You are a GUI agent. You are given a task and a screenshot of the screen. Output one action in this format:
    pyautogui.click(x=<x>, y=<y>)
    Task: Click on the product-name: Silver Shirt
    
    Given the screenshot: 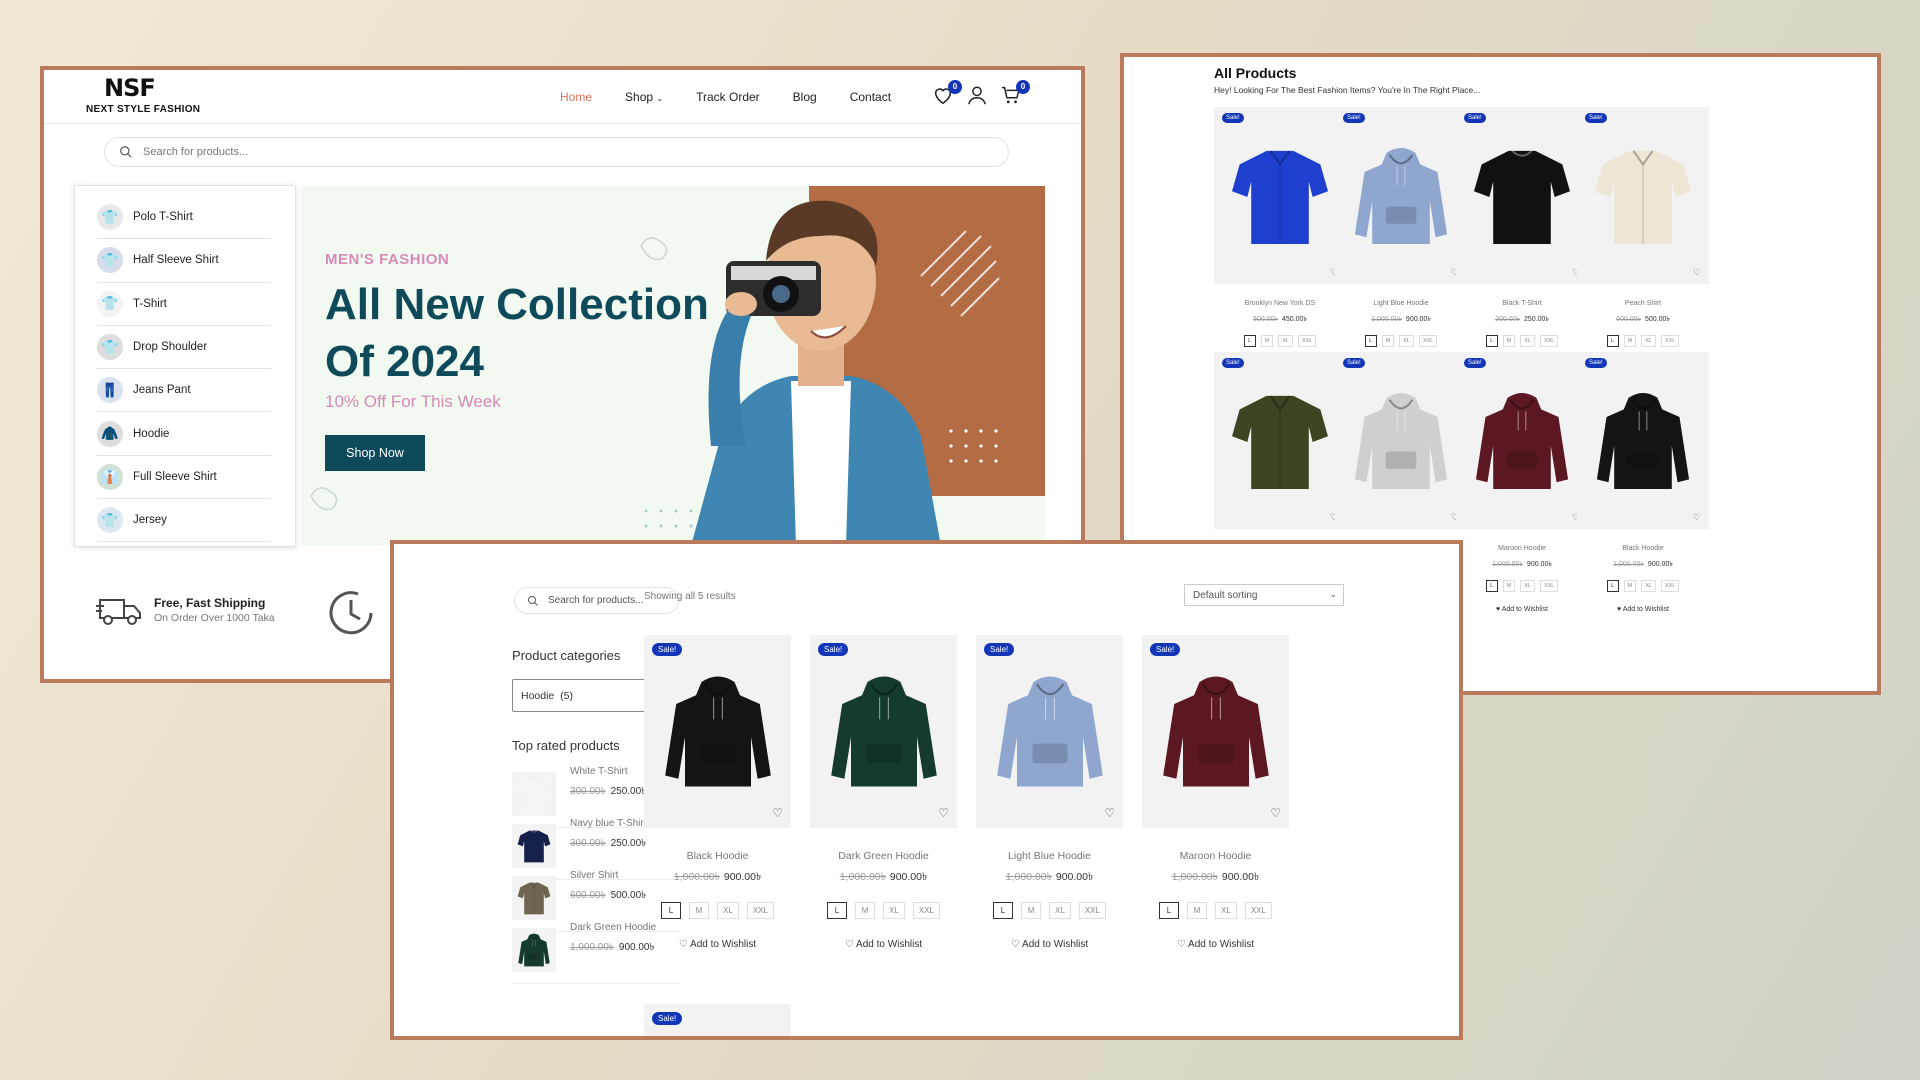 What is the action you would take?
    pyautogui.click(x=594, y=875)
    